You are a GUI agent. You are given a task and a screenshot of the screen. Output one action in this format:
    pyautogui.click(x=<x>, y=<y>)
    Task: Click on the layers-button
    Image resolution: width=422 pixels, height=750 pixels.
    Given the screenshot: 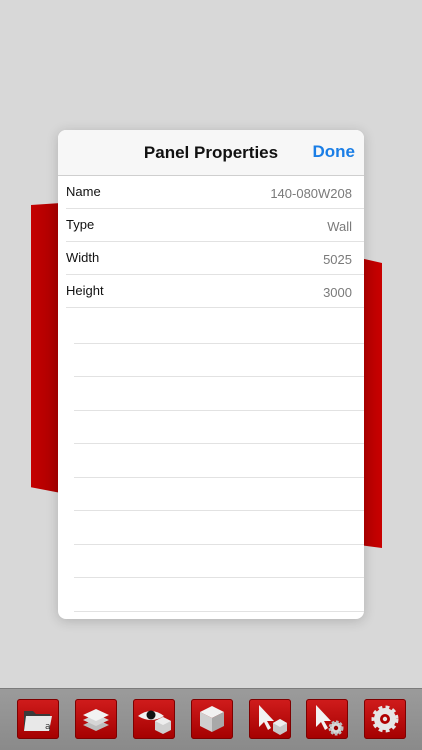 What is the action you would take?
    pyautogui.click(x=96, y=719)
    